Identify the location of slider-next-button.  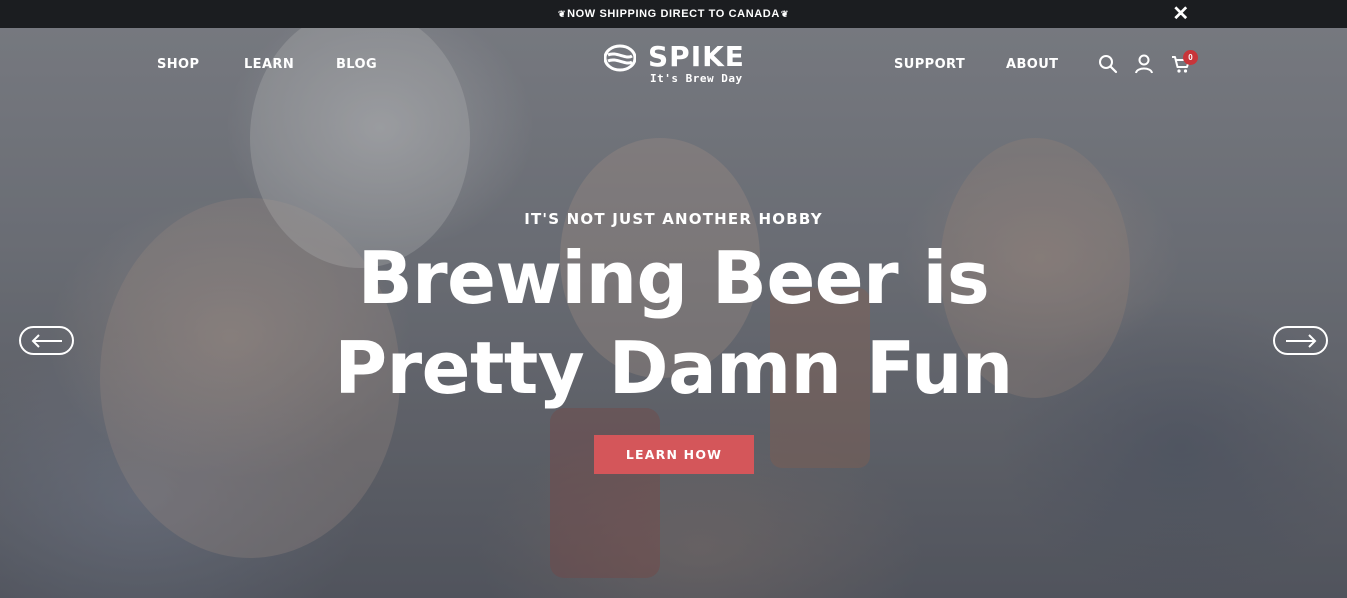
(1300, 340).